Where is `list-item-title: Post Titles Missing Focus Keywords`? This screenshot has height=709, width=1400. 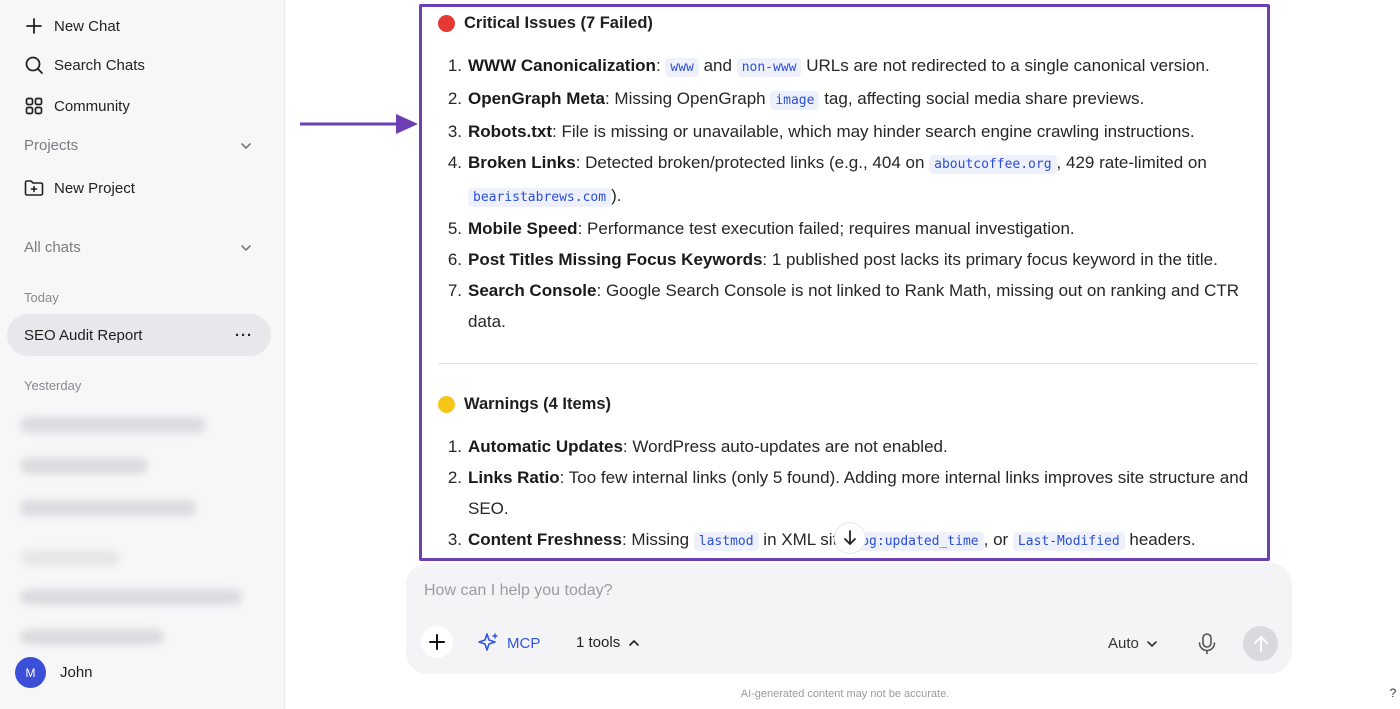
list-item-title: Post Titles Missing Focus Keywords is located at coordinates (615, 259).